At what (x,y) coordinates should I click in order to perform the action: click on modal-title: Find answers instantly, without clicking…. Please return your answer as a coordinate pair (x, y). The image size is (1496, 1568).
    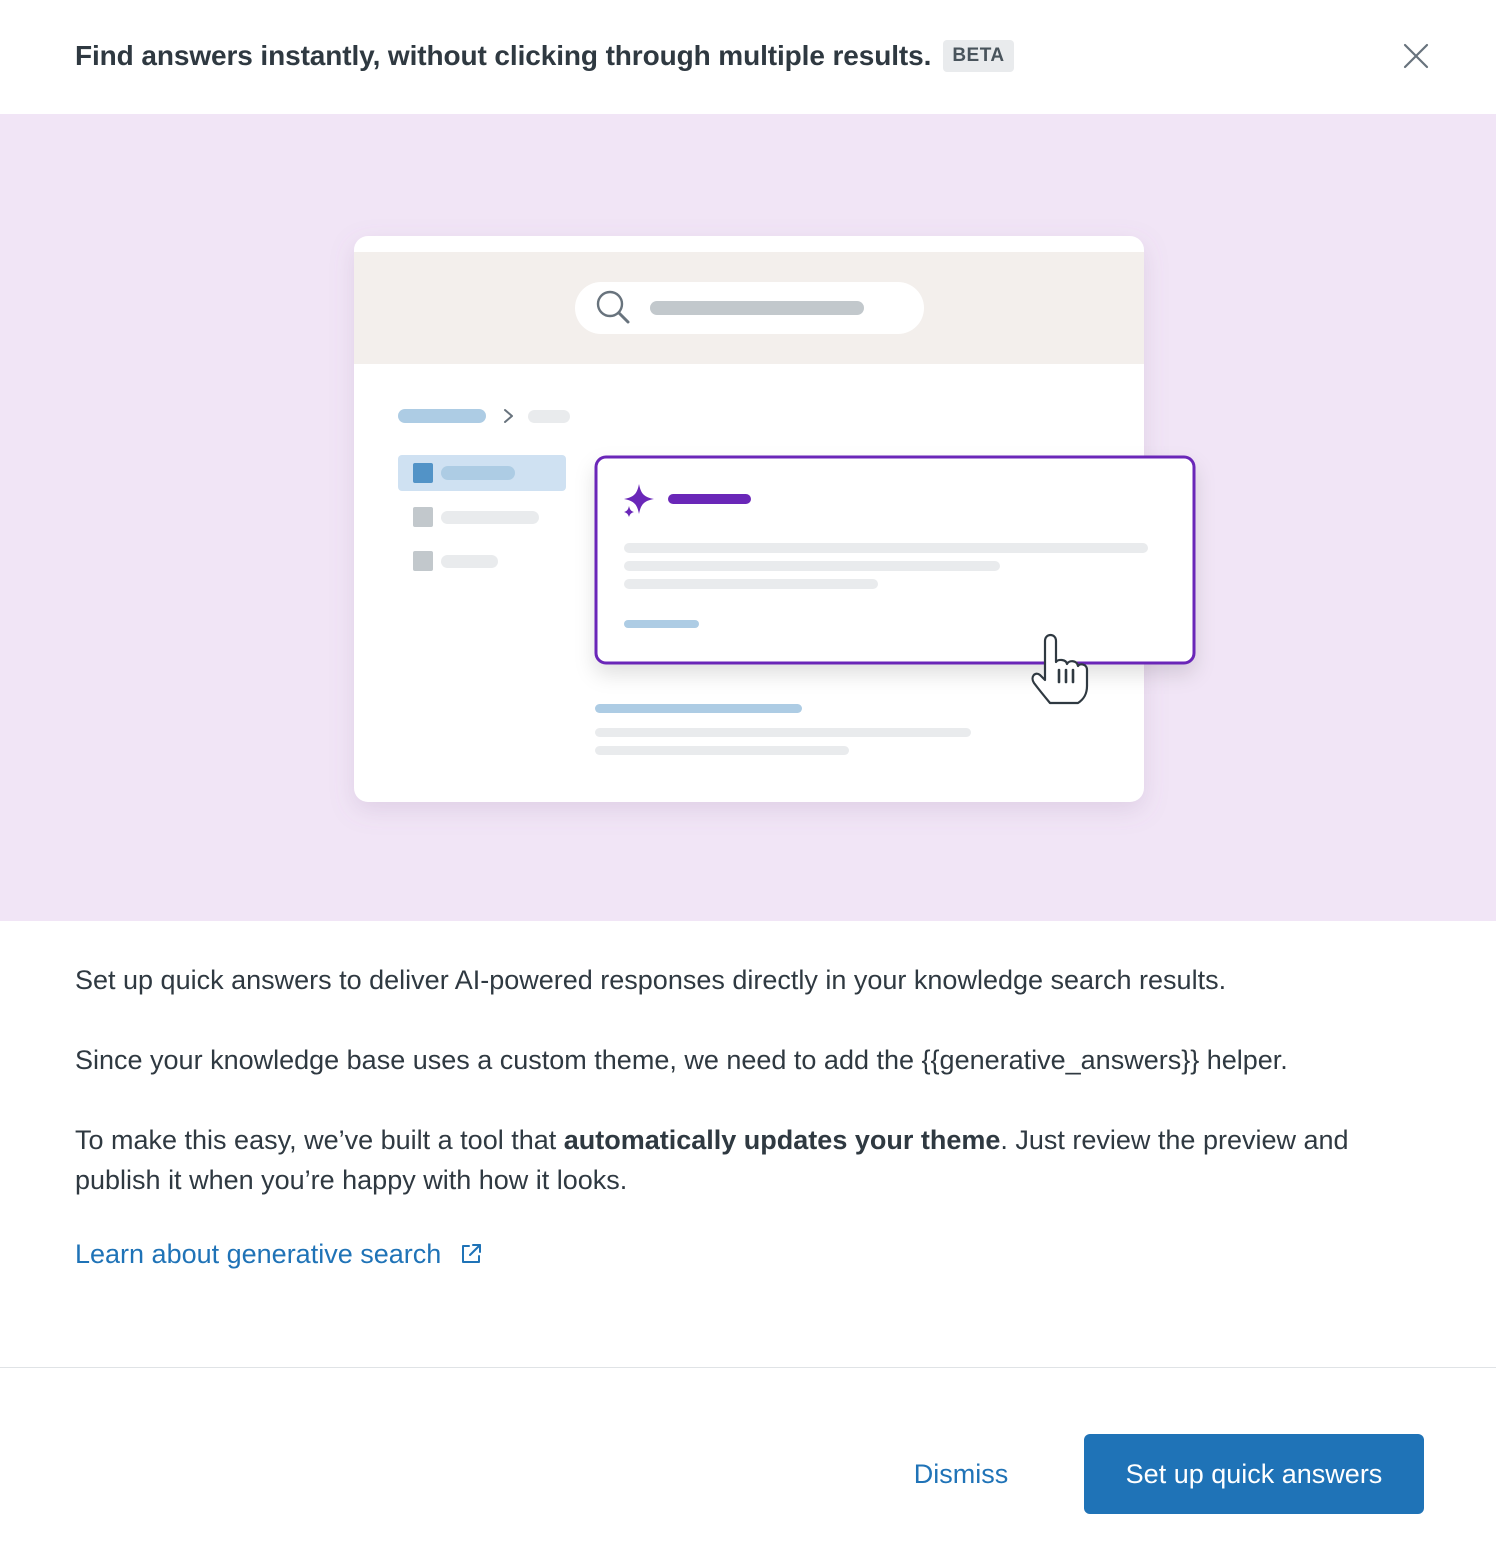
    Looking at the image, I should click on (544, 56).